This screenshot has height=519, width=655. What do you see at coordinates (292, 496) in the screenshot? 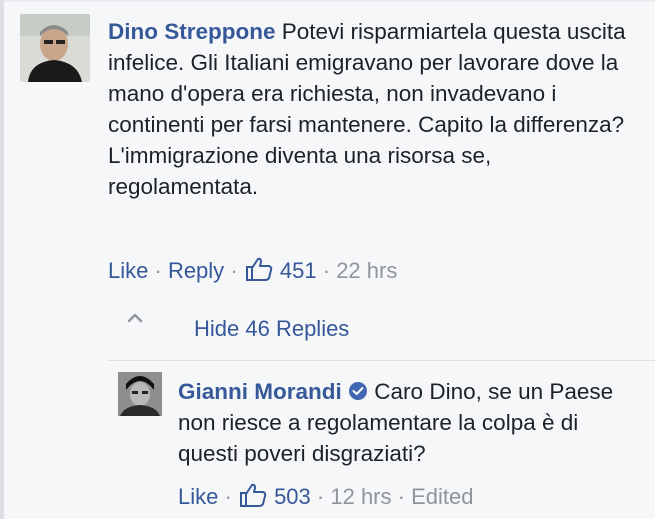
I see `like-count: 503` at bounding box center [292, 496].